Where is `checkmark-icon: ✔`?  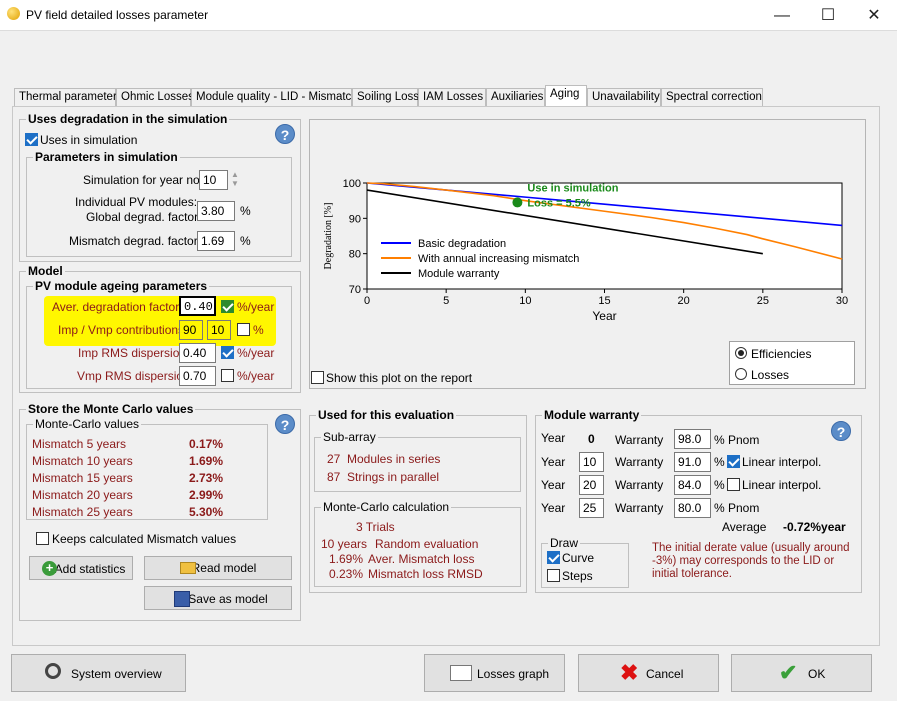 checkmark-icon: ✔ is located at coordinates (788, 672).